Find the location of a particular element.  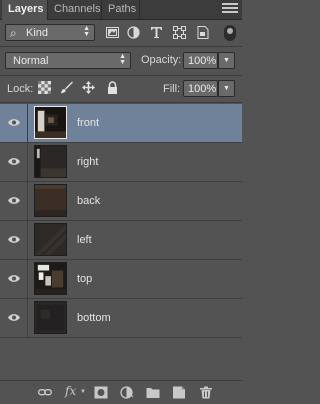

shape-layer-filter-icon is located at coordinates (179, 32).